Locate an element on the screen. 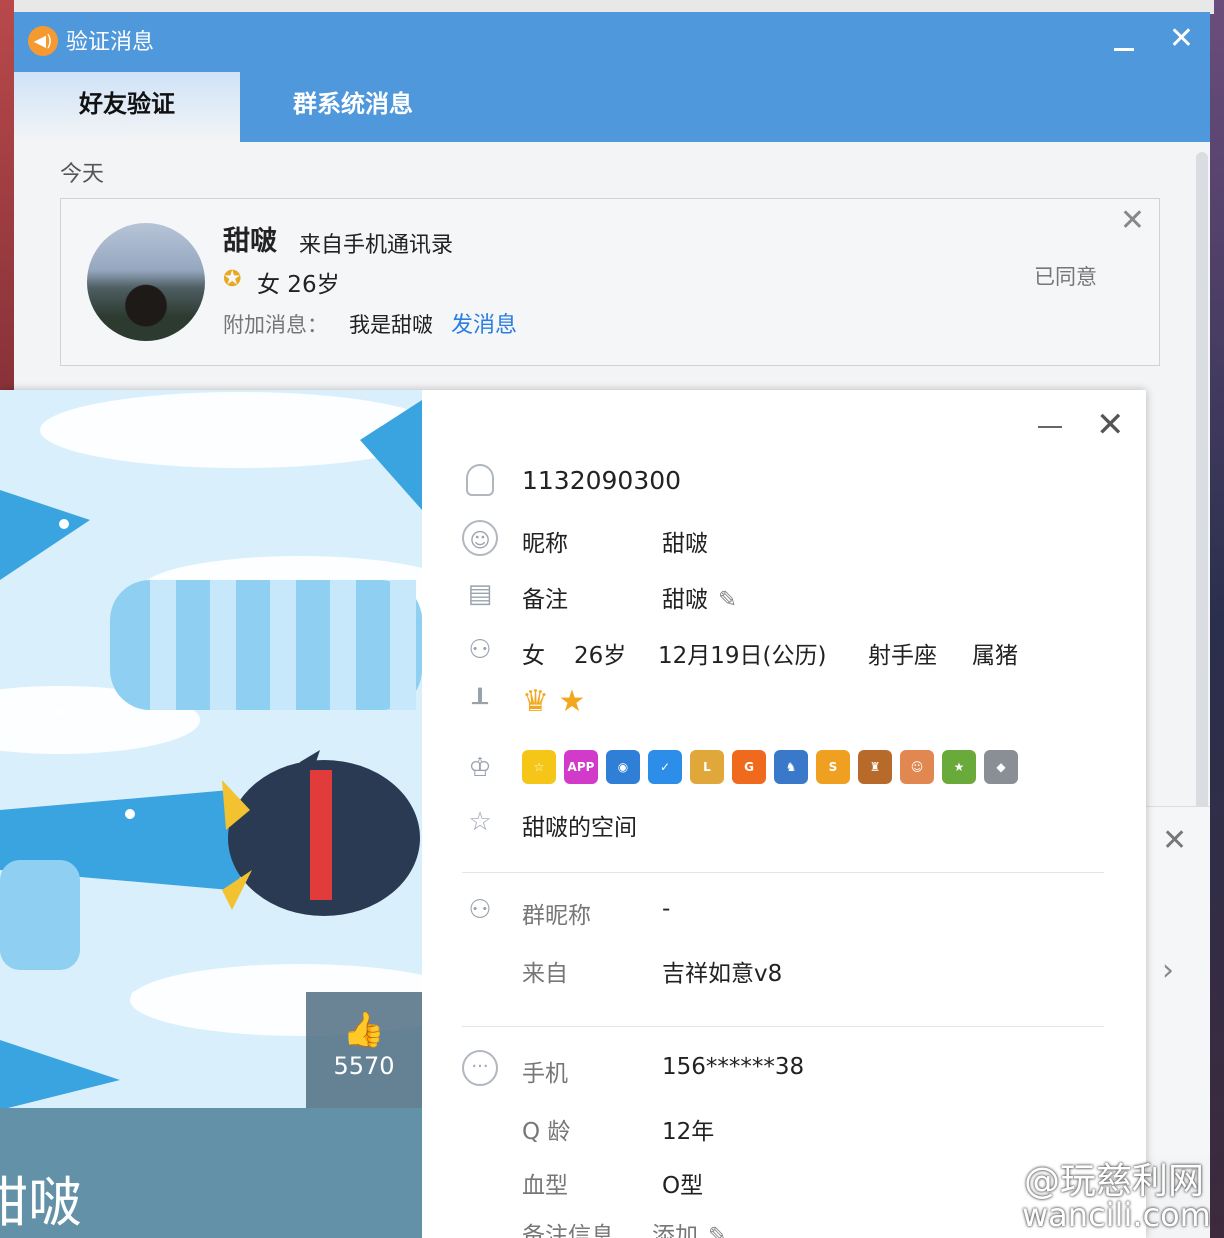 This screenshot has height=1238, width=1224. app-badge: APP is located at coordinates (581, 767).